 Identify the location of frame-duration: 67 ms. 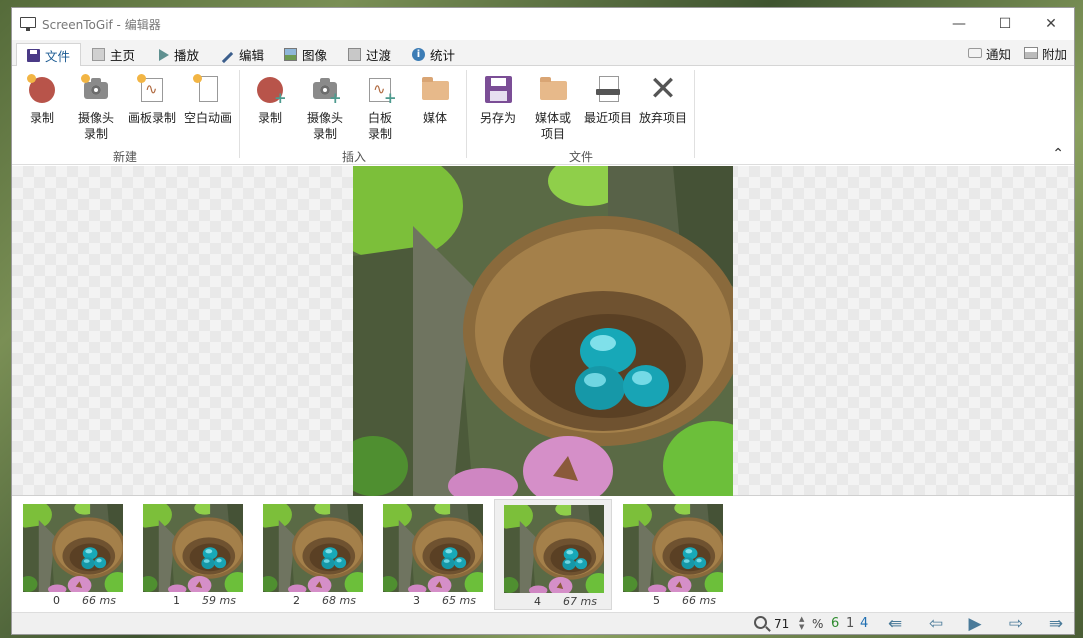
(580, 601).